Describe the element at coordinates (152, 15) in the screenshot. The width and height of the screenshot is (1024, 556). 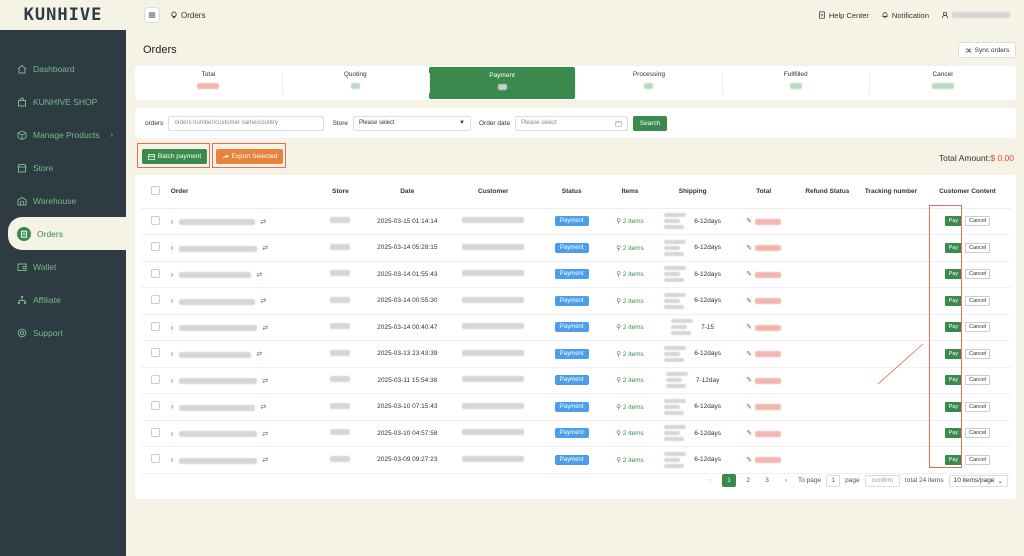
I see `menu-toggle-button` at that location.